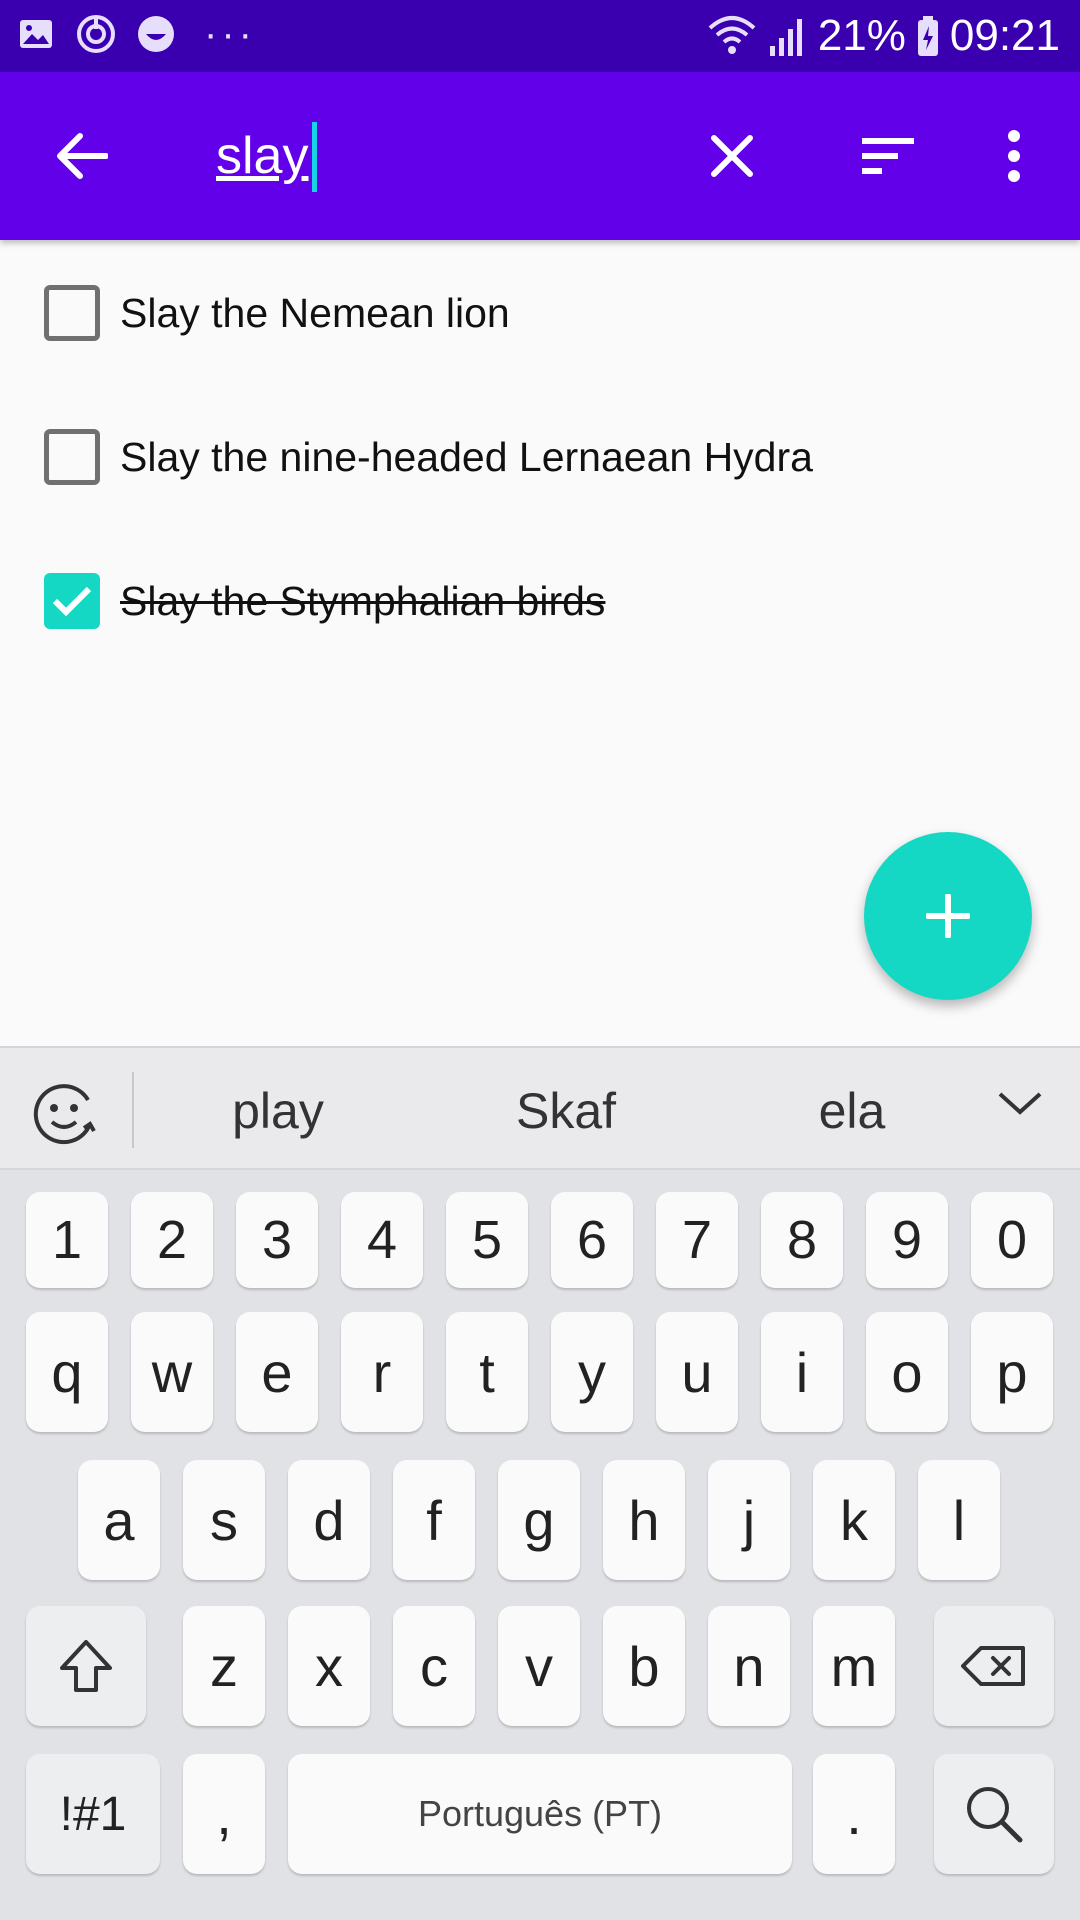  What do you see at coordinates (1012, 1372) in the screenshot?
I see `key-p: p` at bounding box center [1012, 1372].